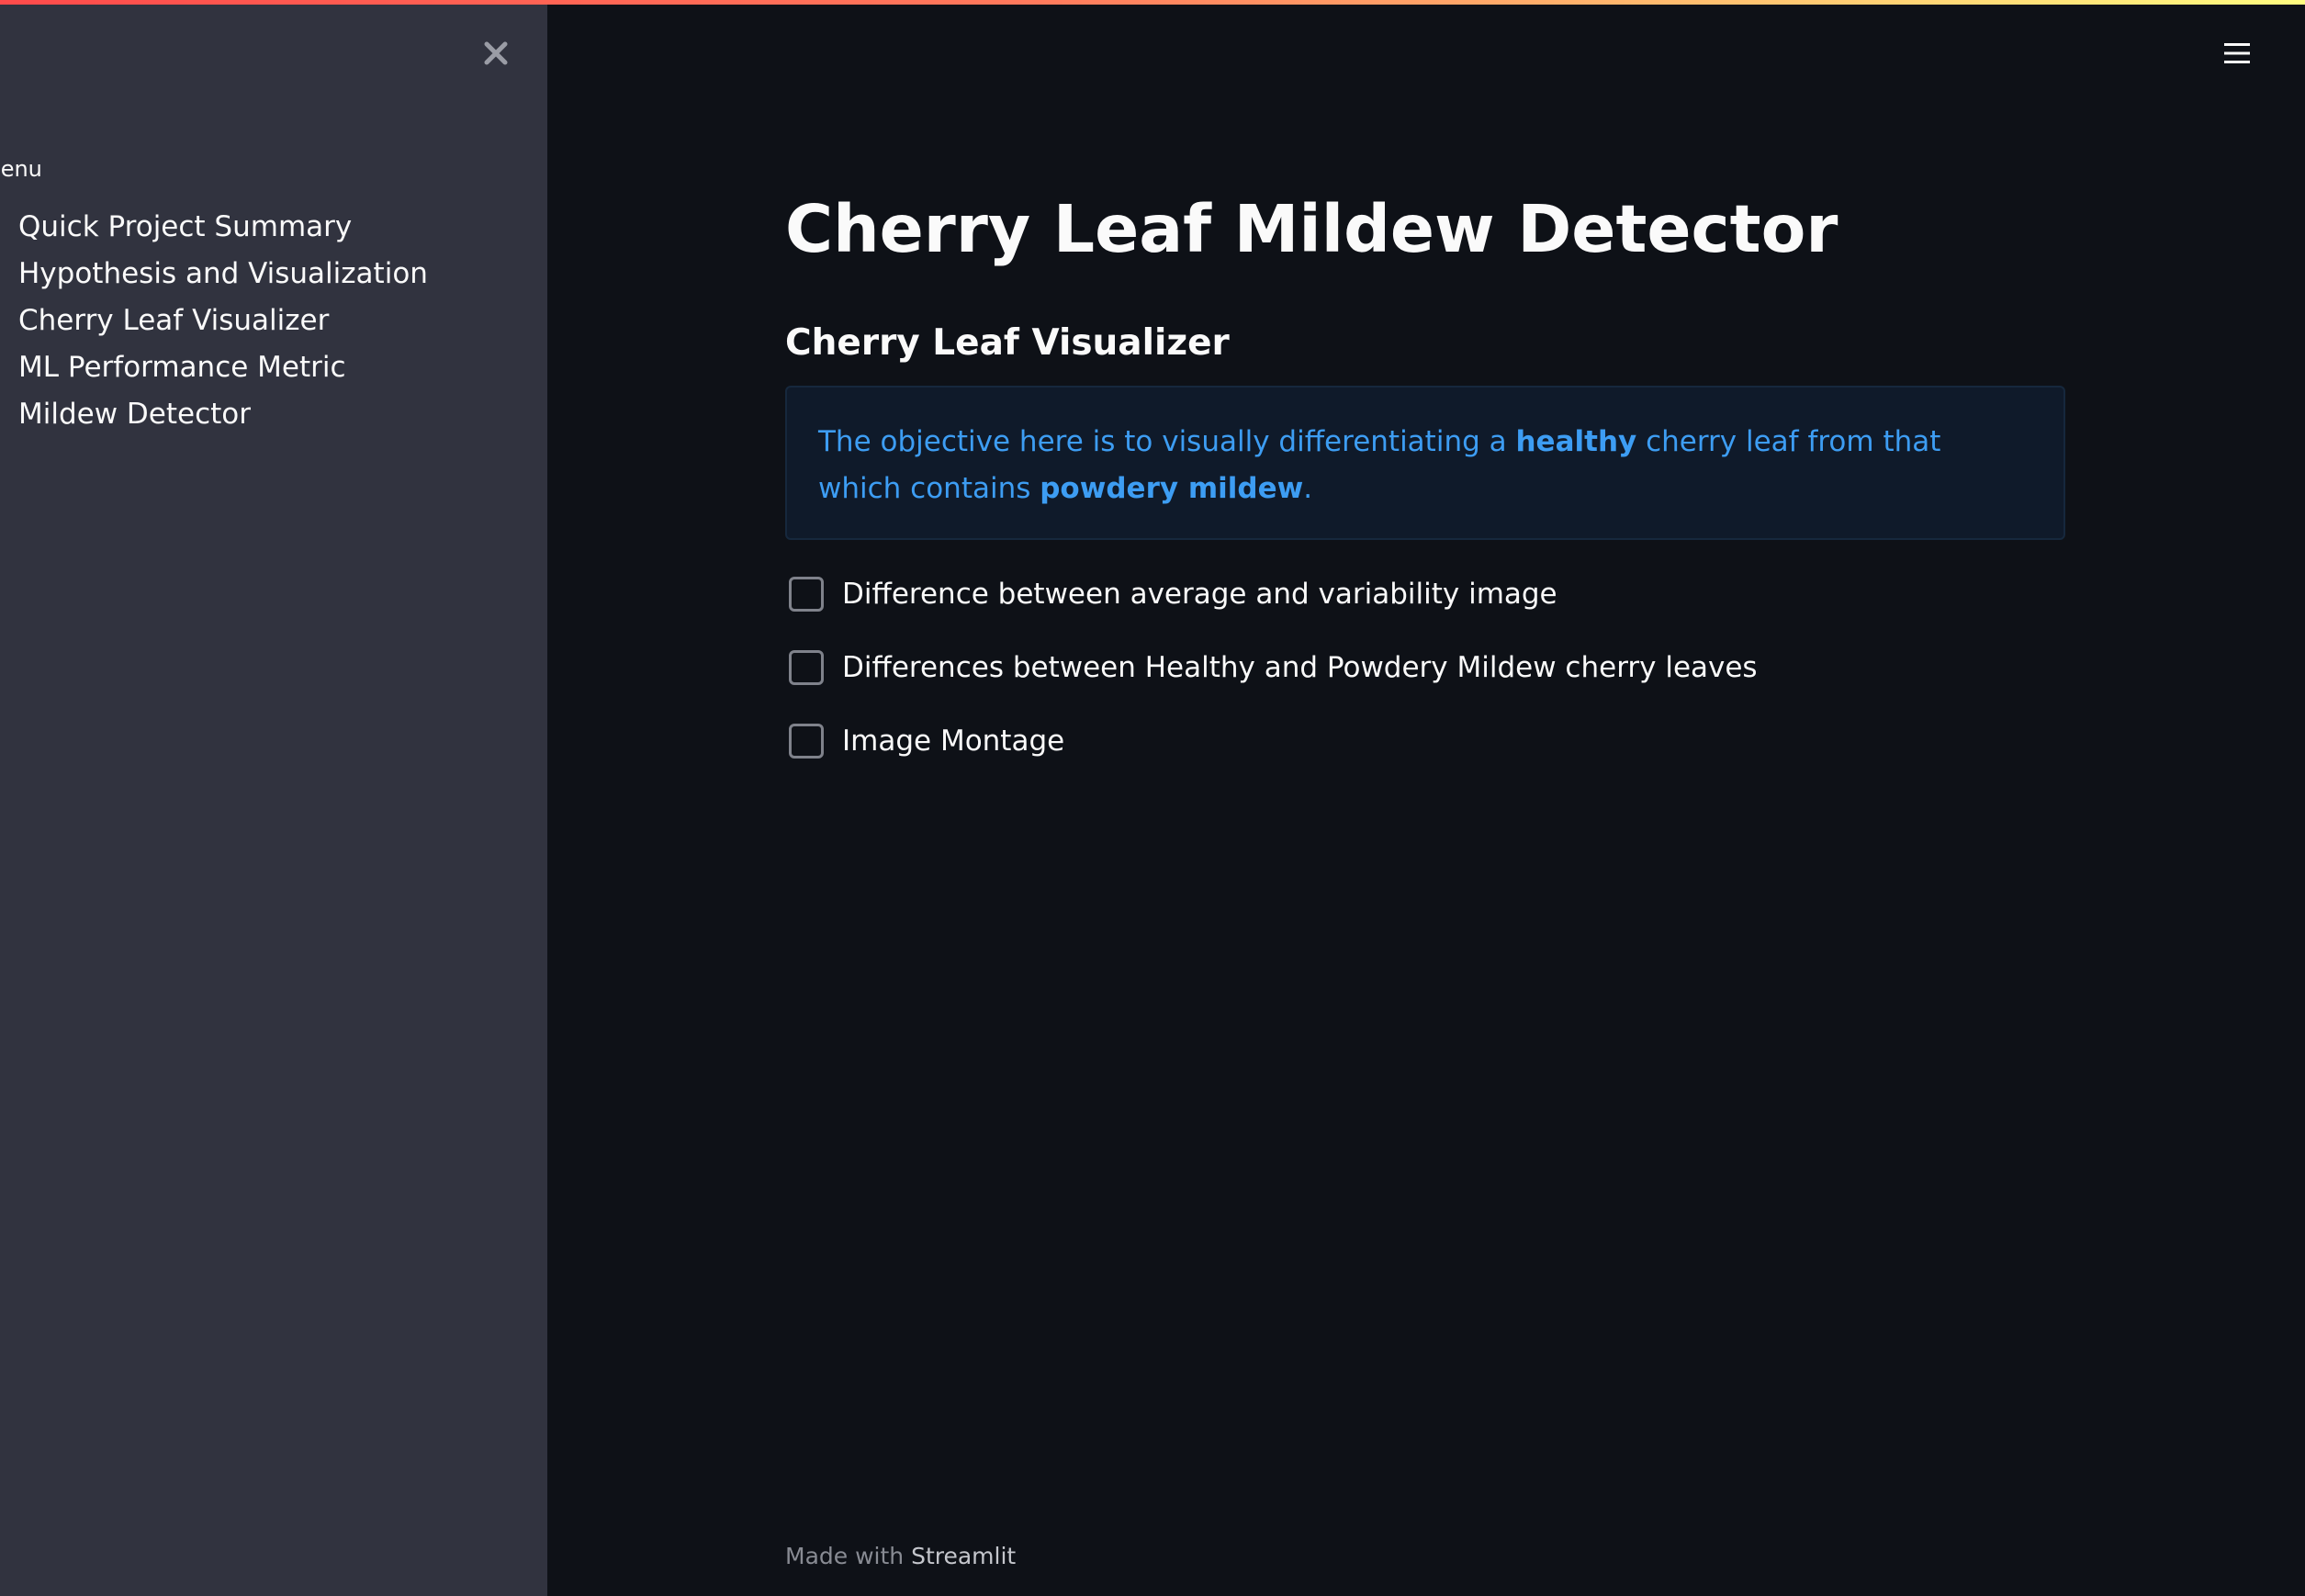 This screenshot has width=2305, height=1596. Describe the element at coordinates (1308, 488) in the screenshot. I see `info-text-part: .` at that location.